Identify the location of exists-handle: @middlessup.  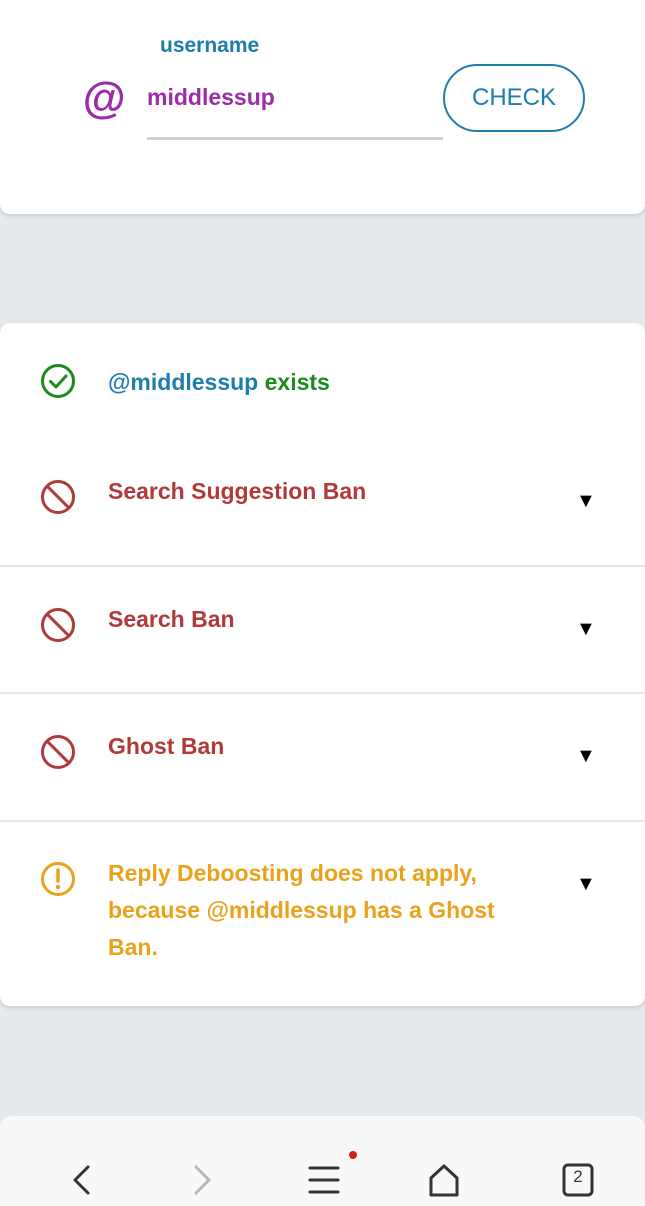
(183, 382).